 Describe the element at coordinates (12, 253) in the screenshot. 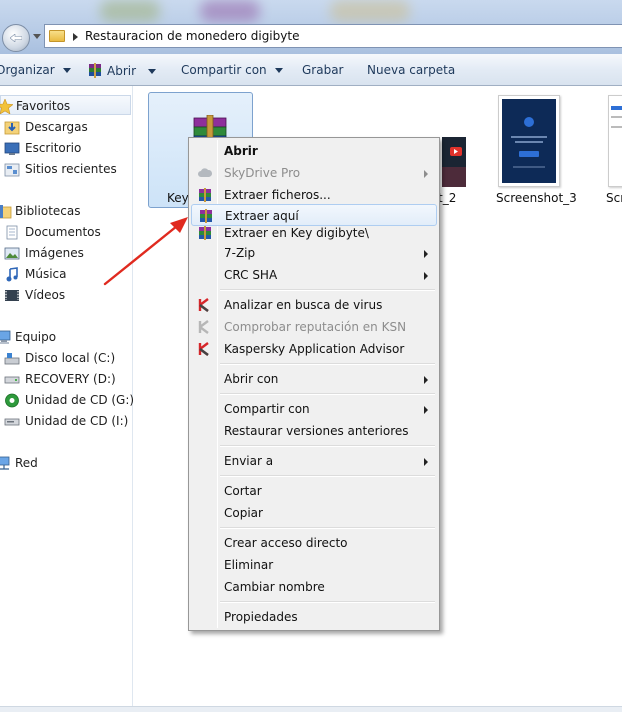

I see `pictures-icon` at that location.